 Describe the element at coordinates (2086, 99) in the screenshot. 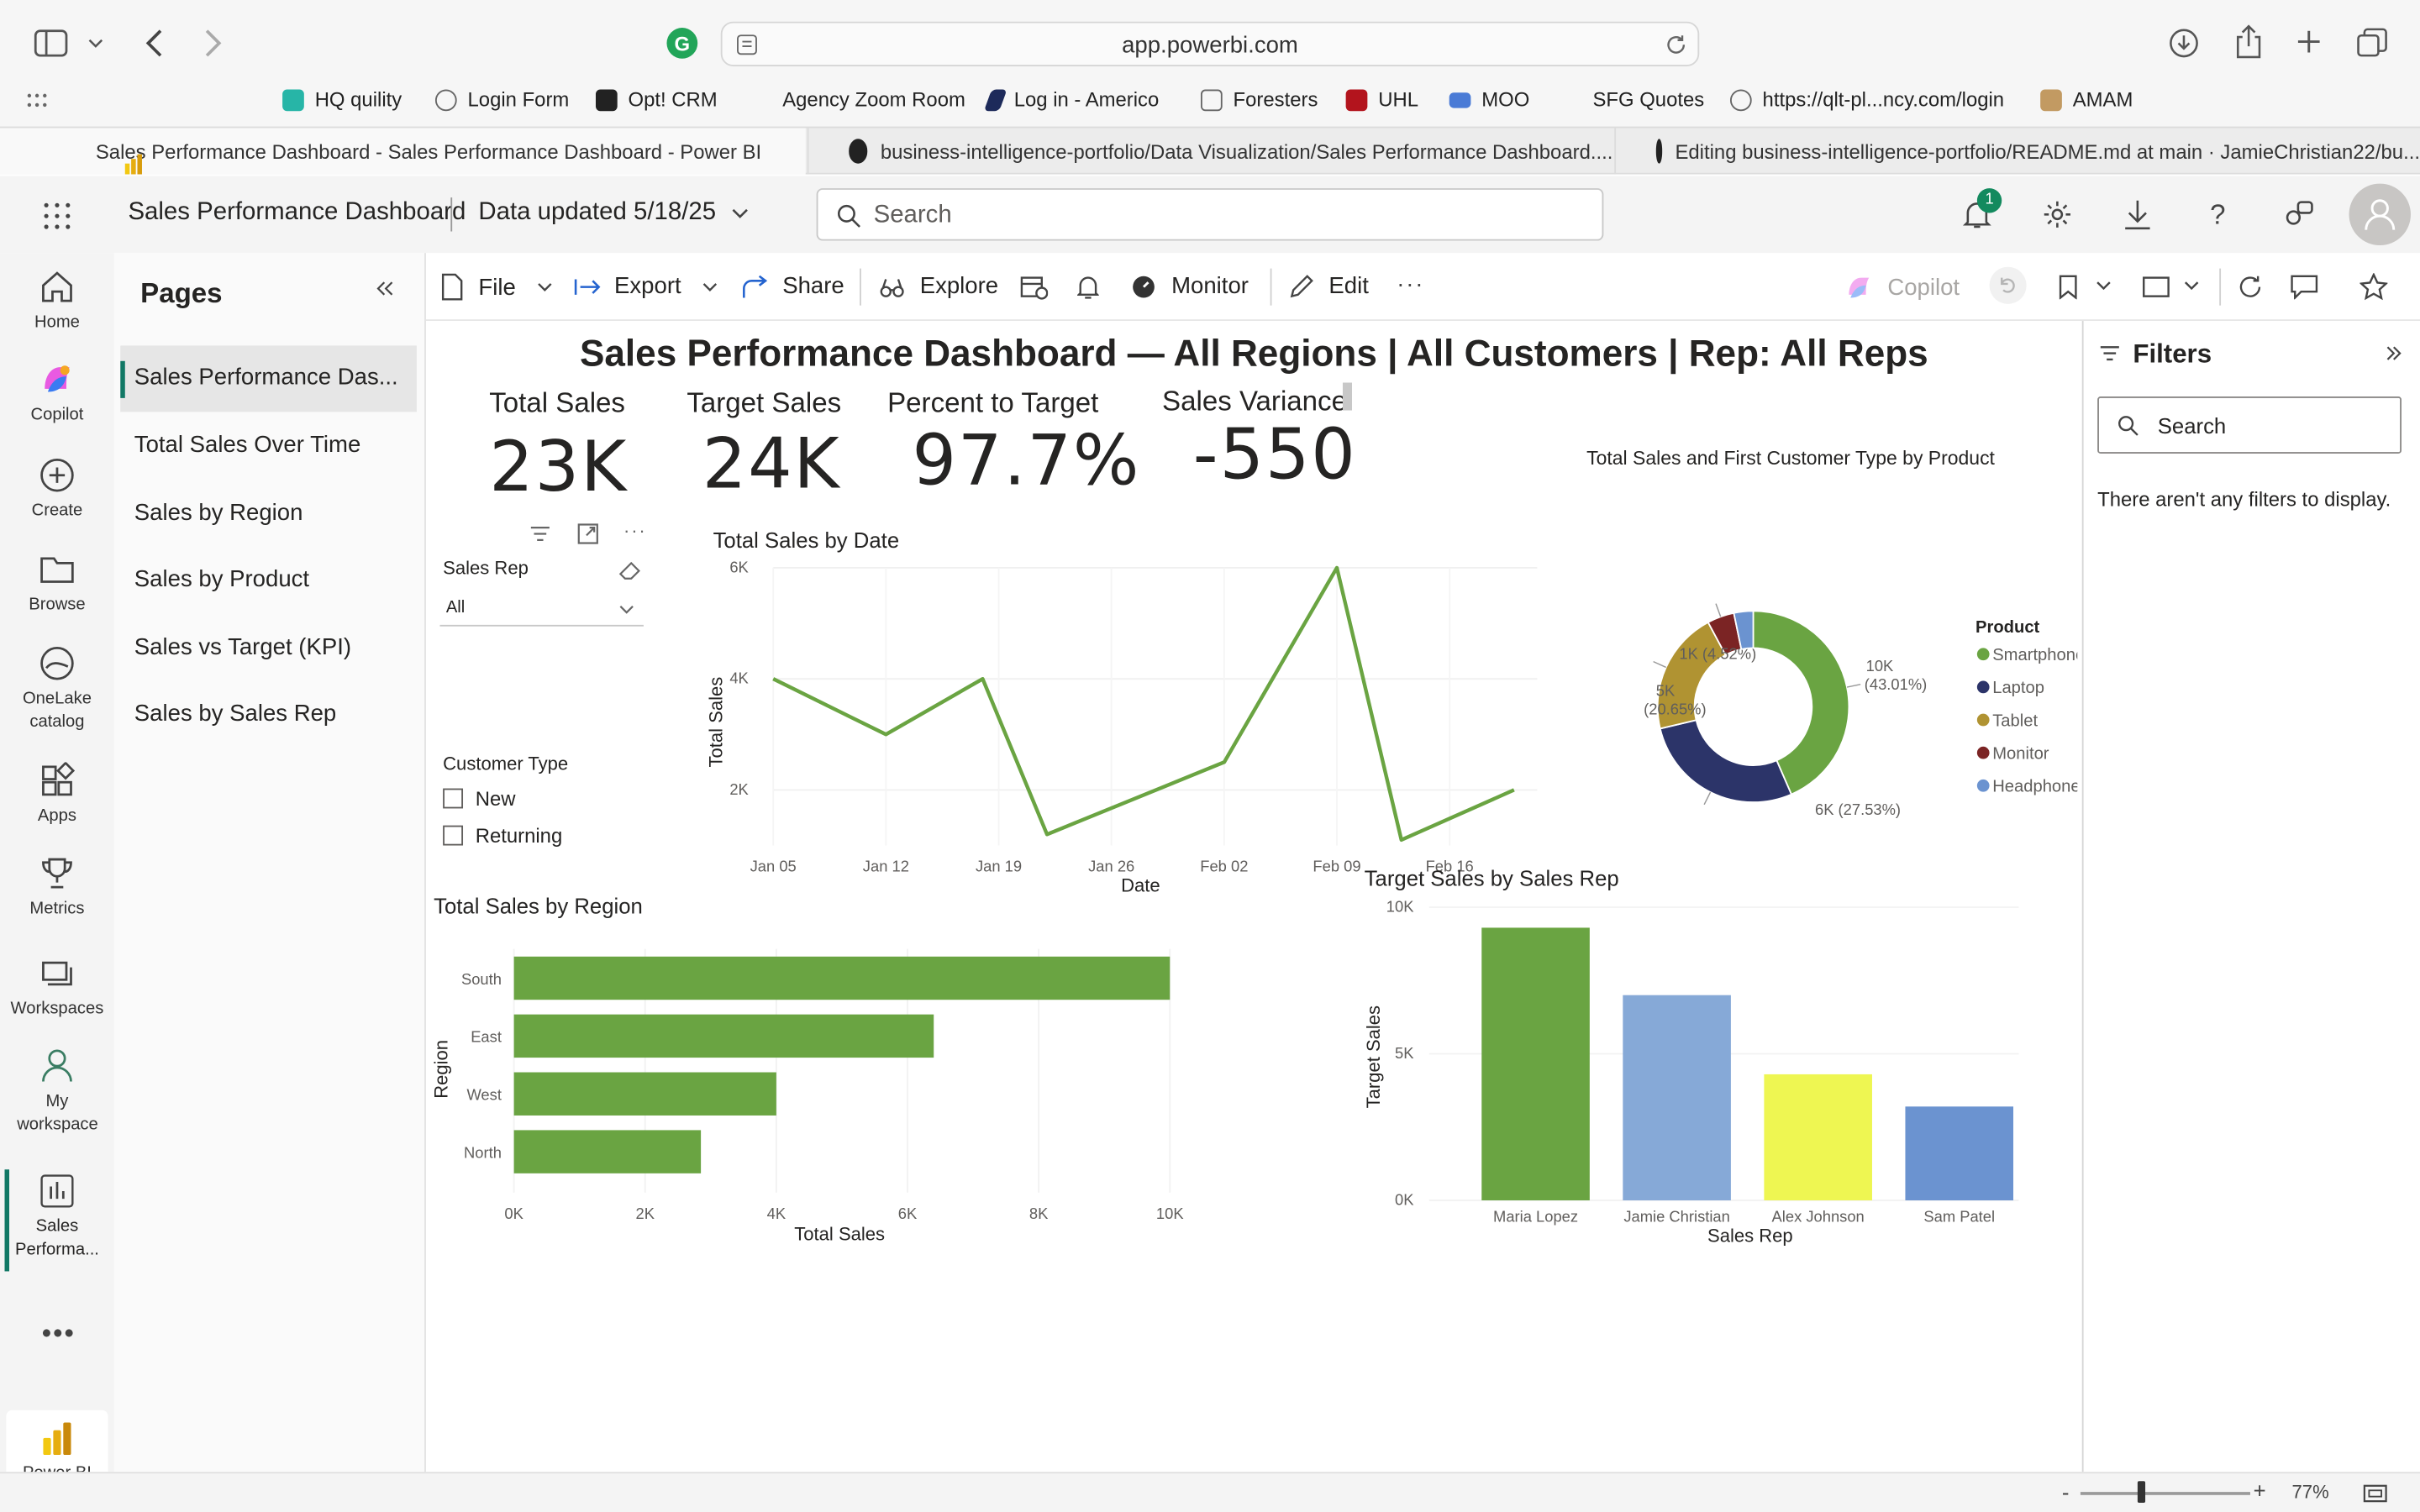

I see `bookmark-amam: AMAM` at that location.